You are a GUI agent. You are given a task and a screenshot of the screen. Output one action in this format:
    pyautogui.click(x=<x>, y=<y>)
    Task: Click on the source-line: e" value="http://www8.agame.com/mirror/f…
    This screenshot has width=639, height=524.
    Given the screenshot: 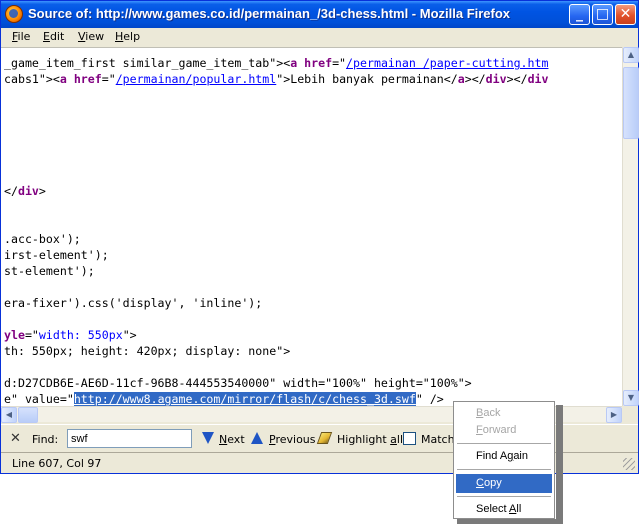 What is the action you would take?
    pyautogui.click(x=224, y=399)
    